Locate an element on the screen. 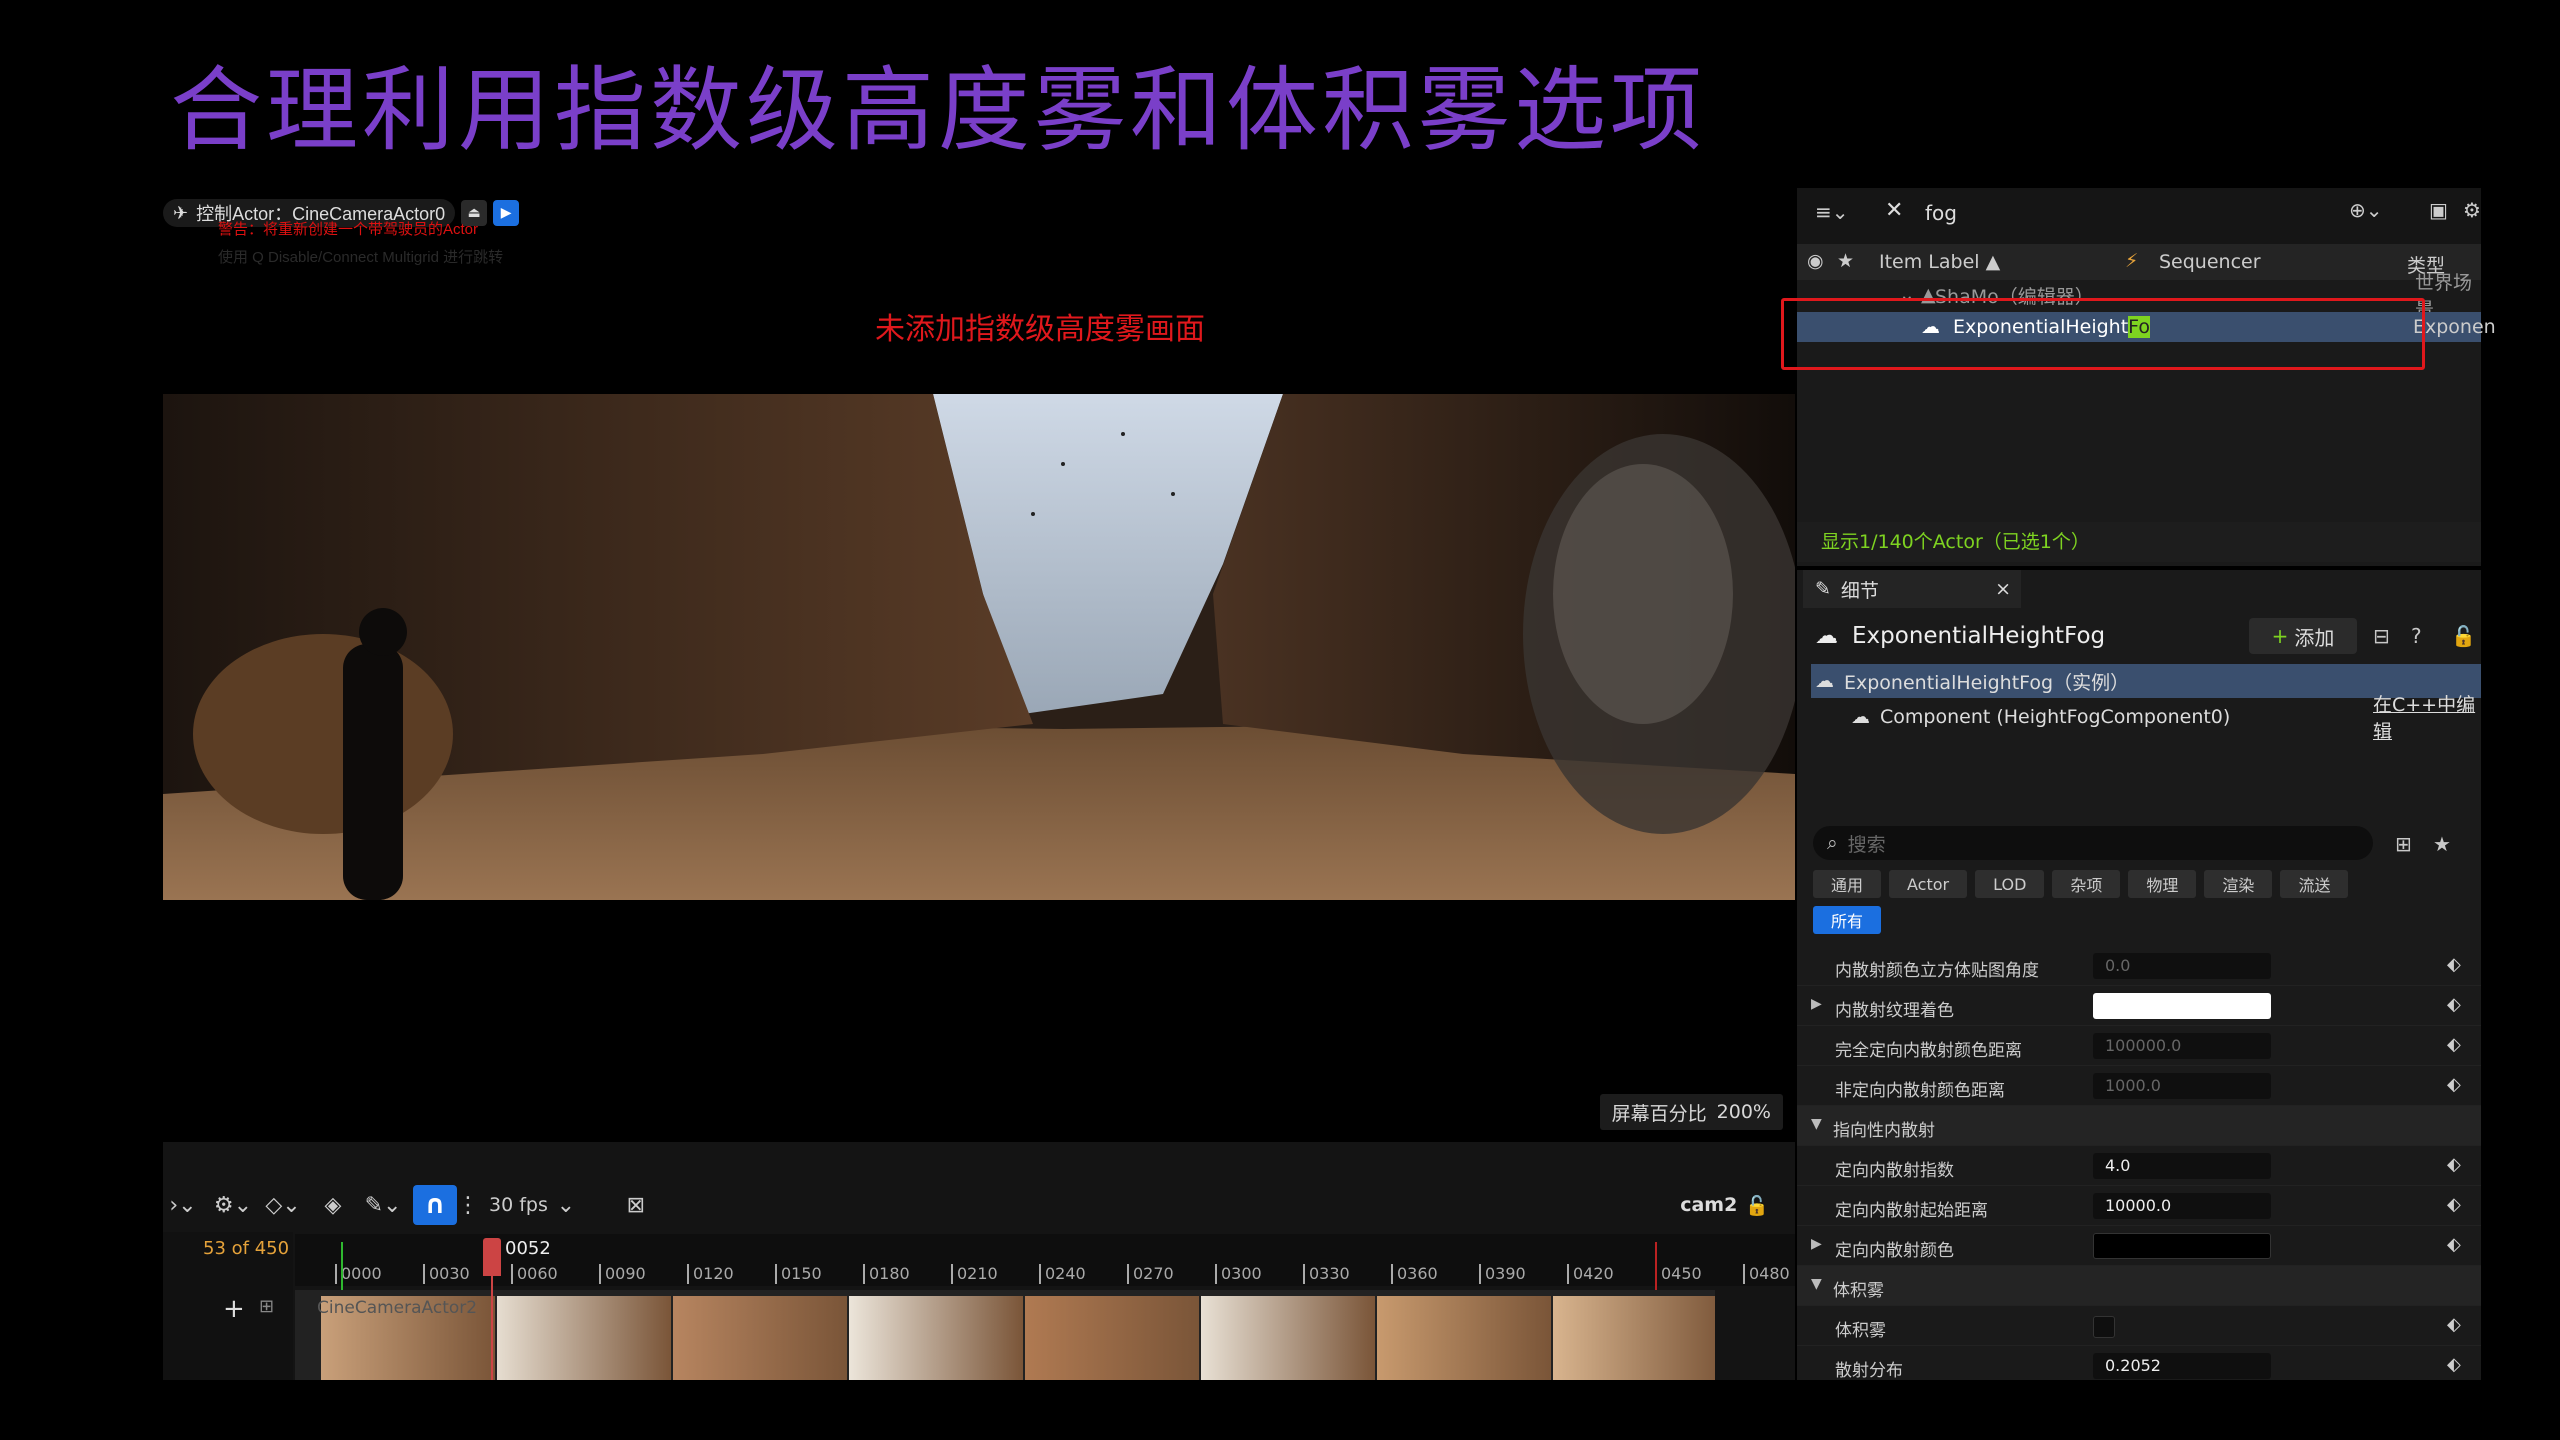 The image size is (2560, 1440). screen-percentage-value: 200% is located at coordinates (1743, 1112).